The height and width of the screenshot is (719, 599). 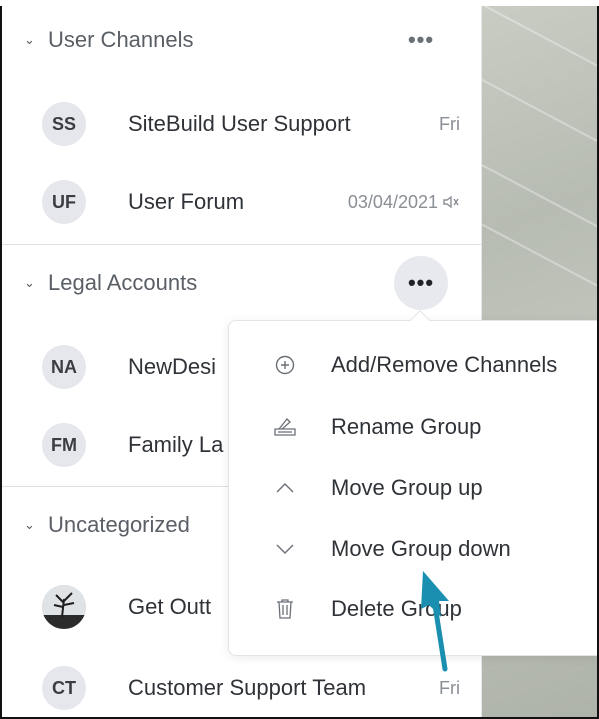 I want to click on rename-icon, so click(x=285, y=427).